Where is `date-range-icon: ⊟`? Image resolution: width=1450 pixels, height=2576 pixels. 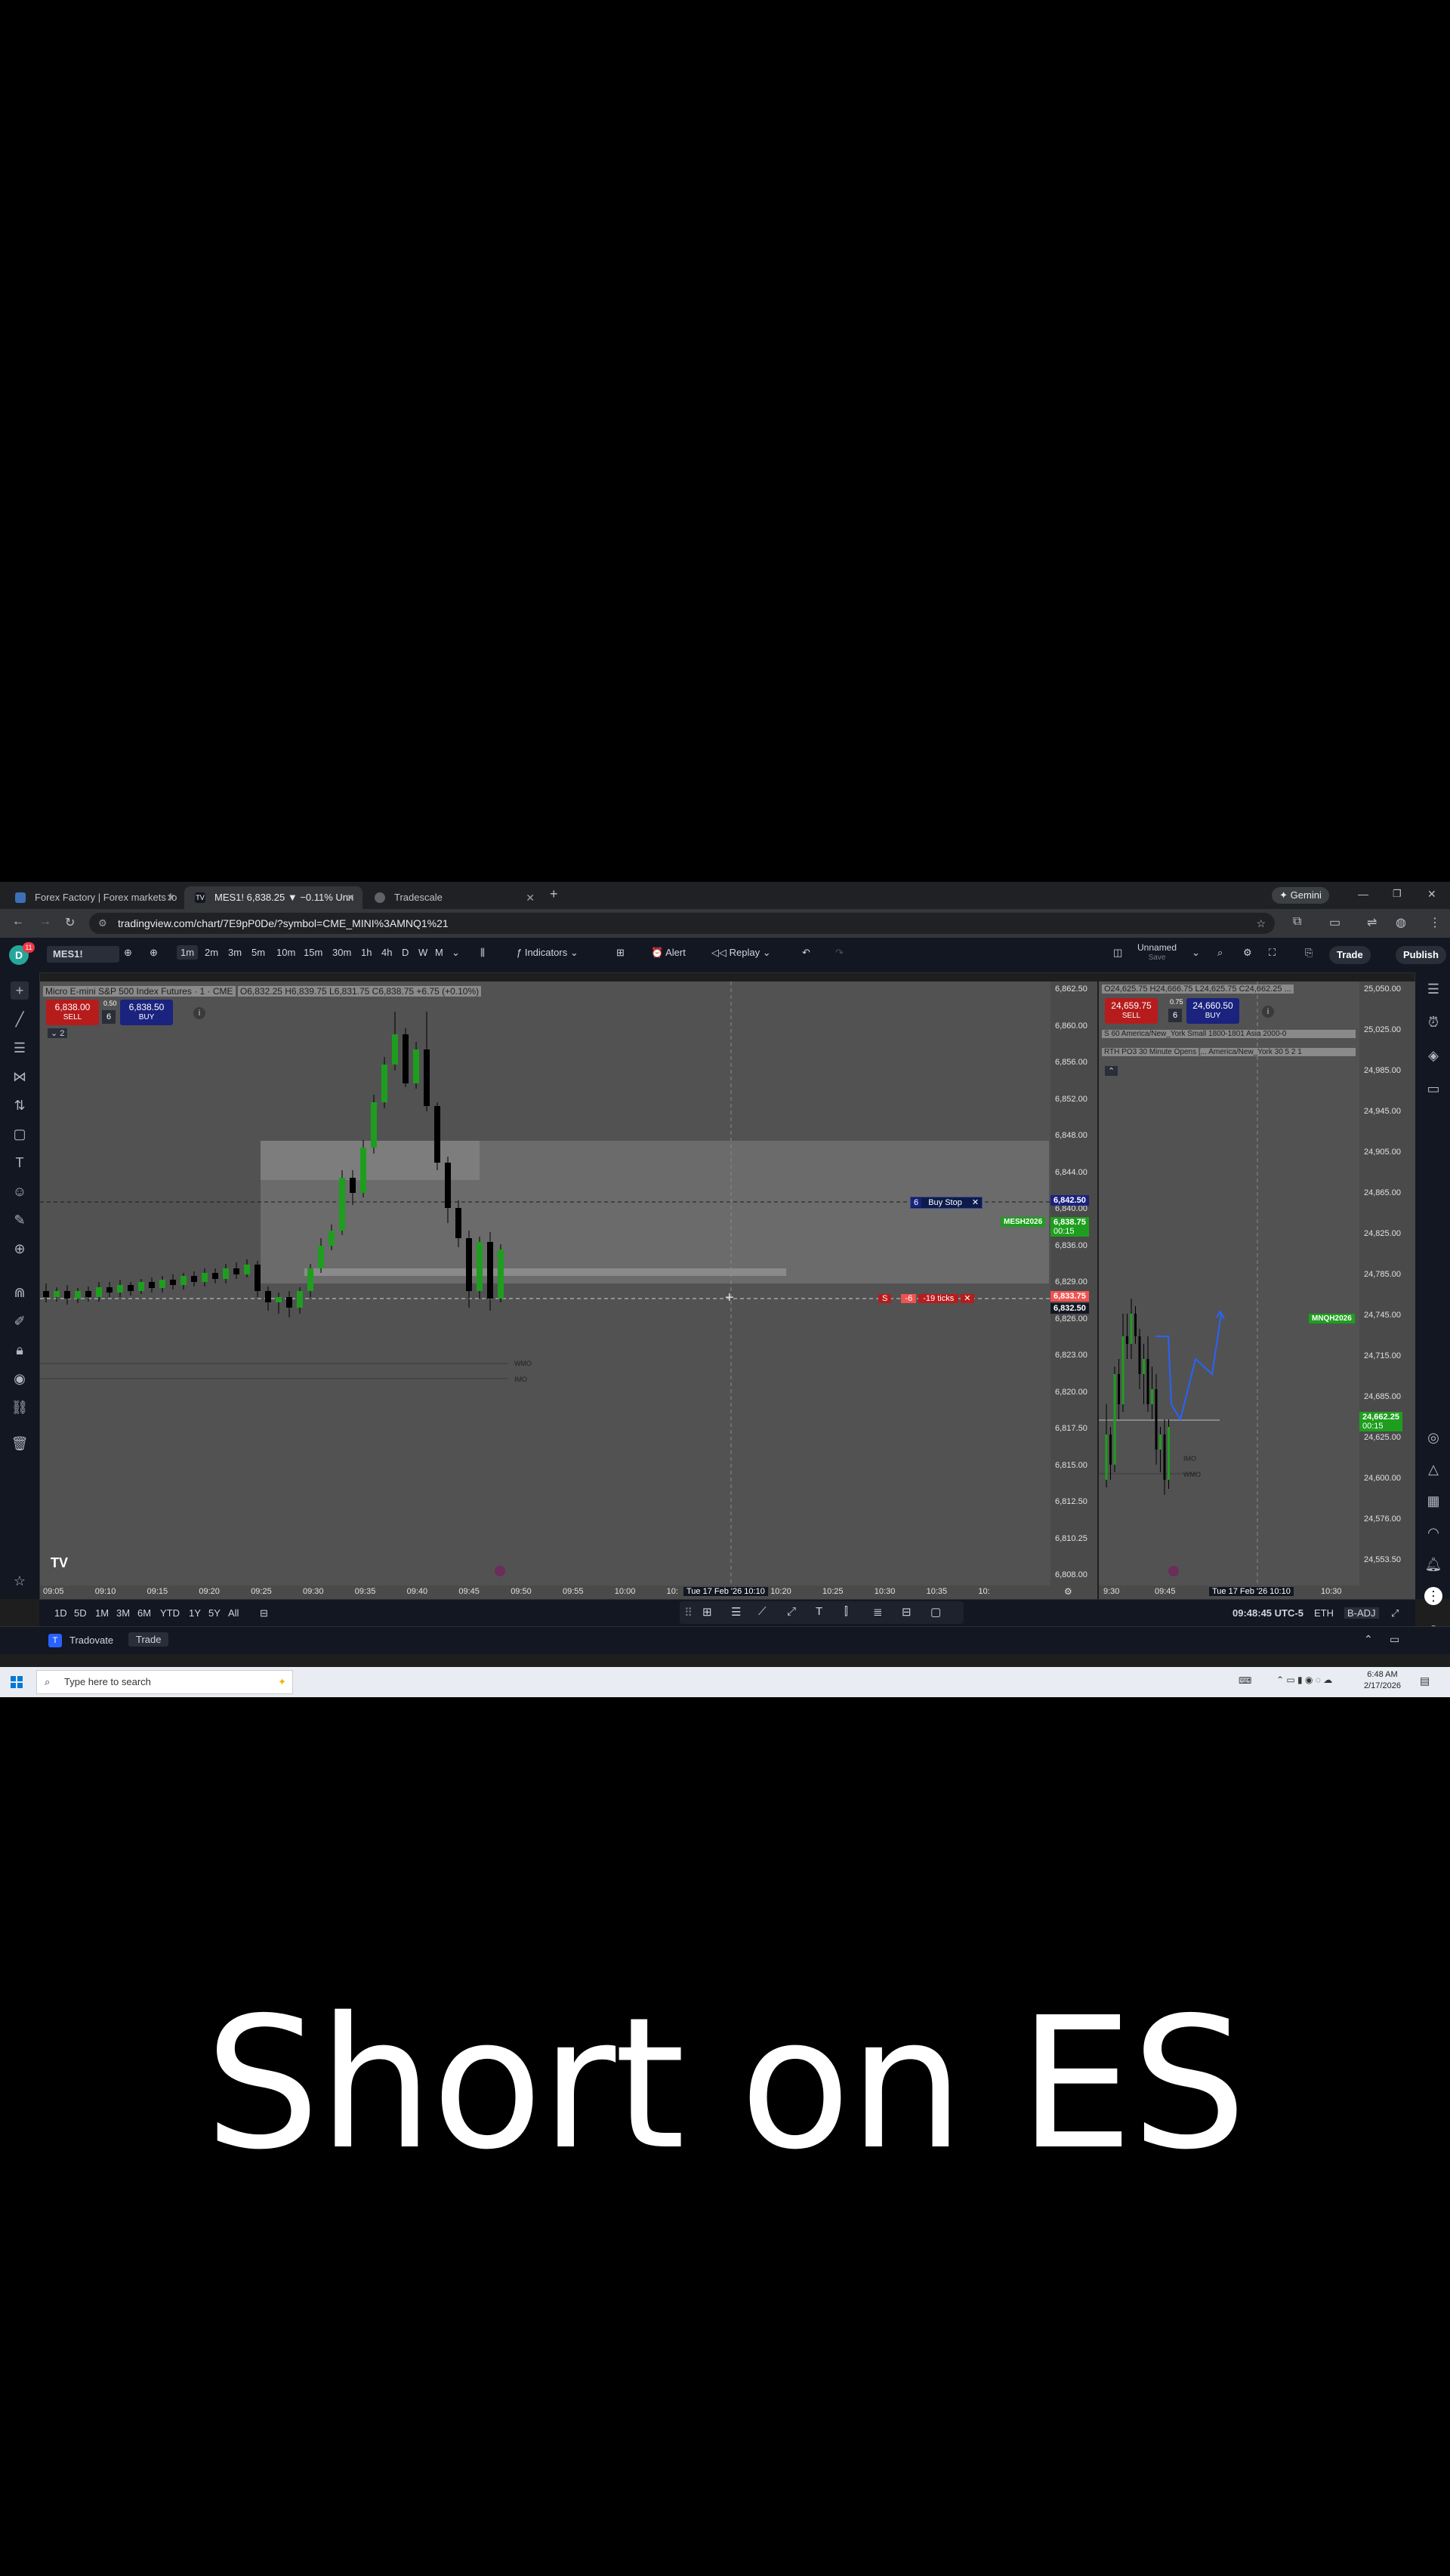
date-range-icon: ⊟ is located at coordinates (264, 1613).